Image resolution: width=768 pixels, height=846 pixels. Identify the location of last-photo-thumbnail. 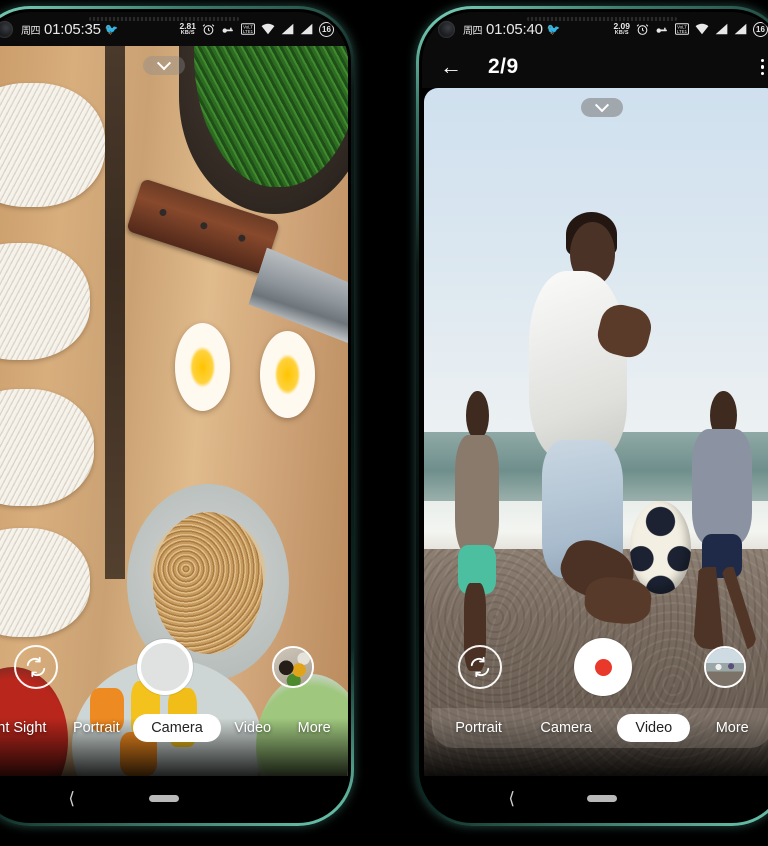
(293, 667).